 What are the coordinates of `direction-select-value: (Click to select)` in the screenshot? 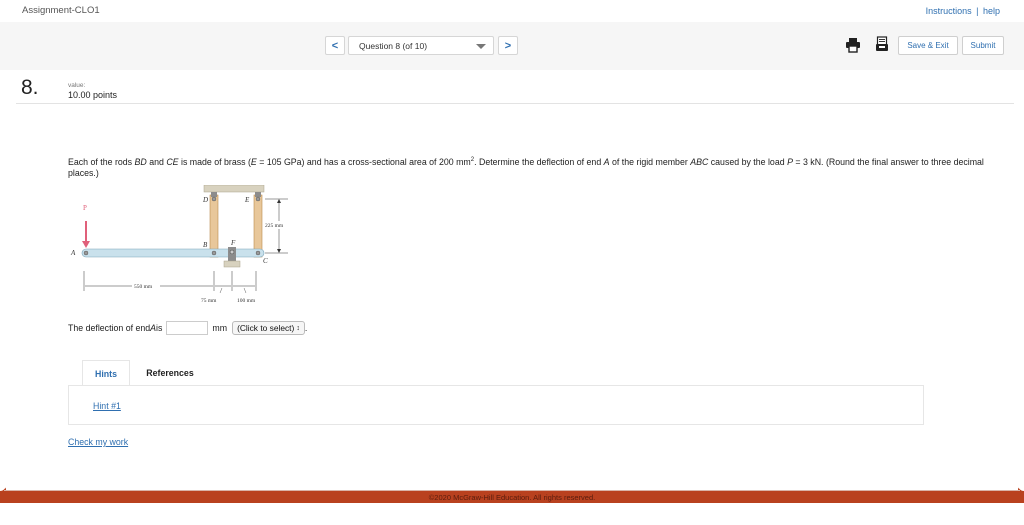 It's located at (266, 328).